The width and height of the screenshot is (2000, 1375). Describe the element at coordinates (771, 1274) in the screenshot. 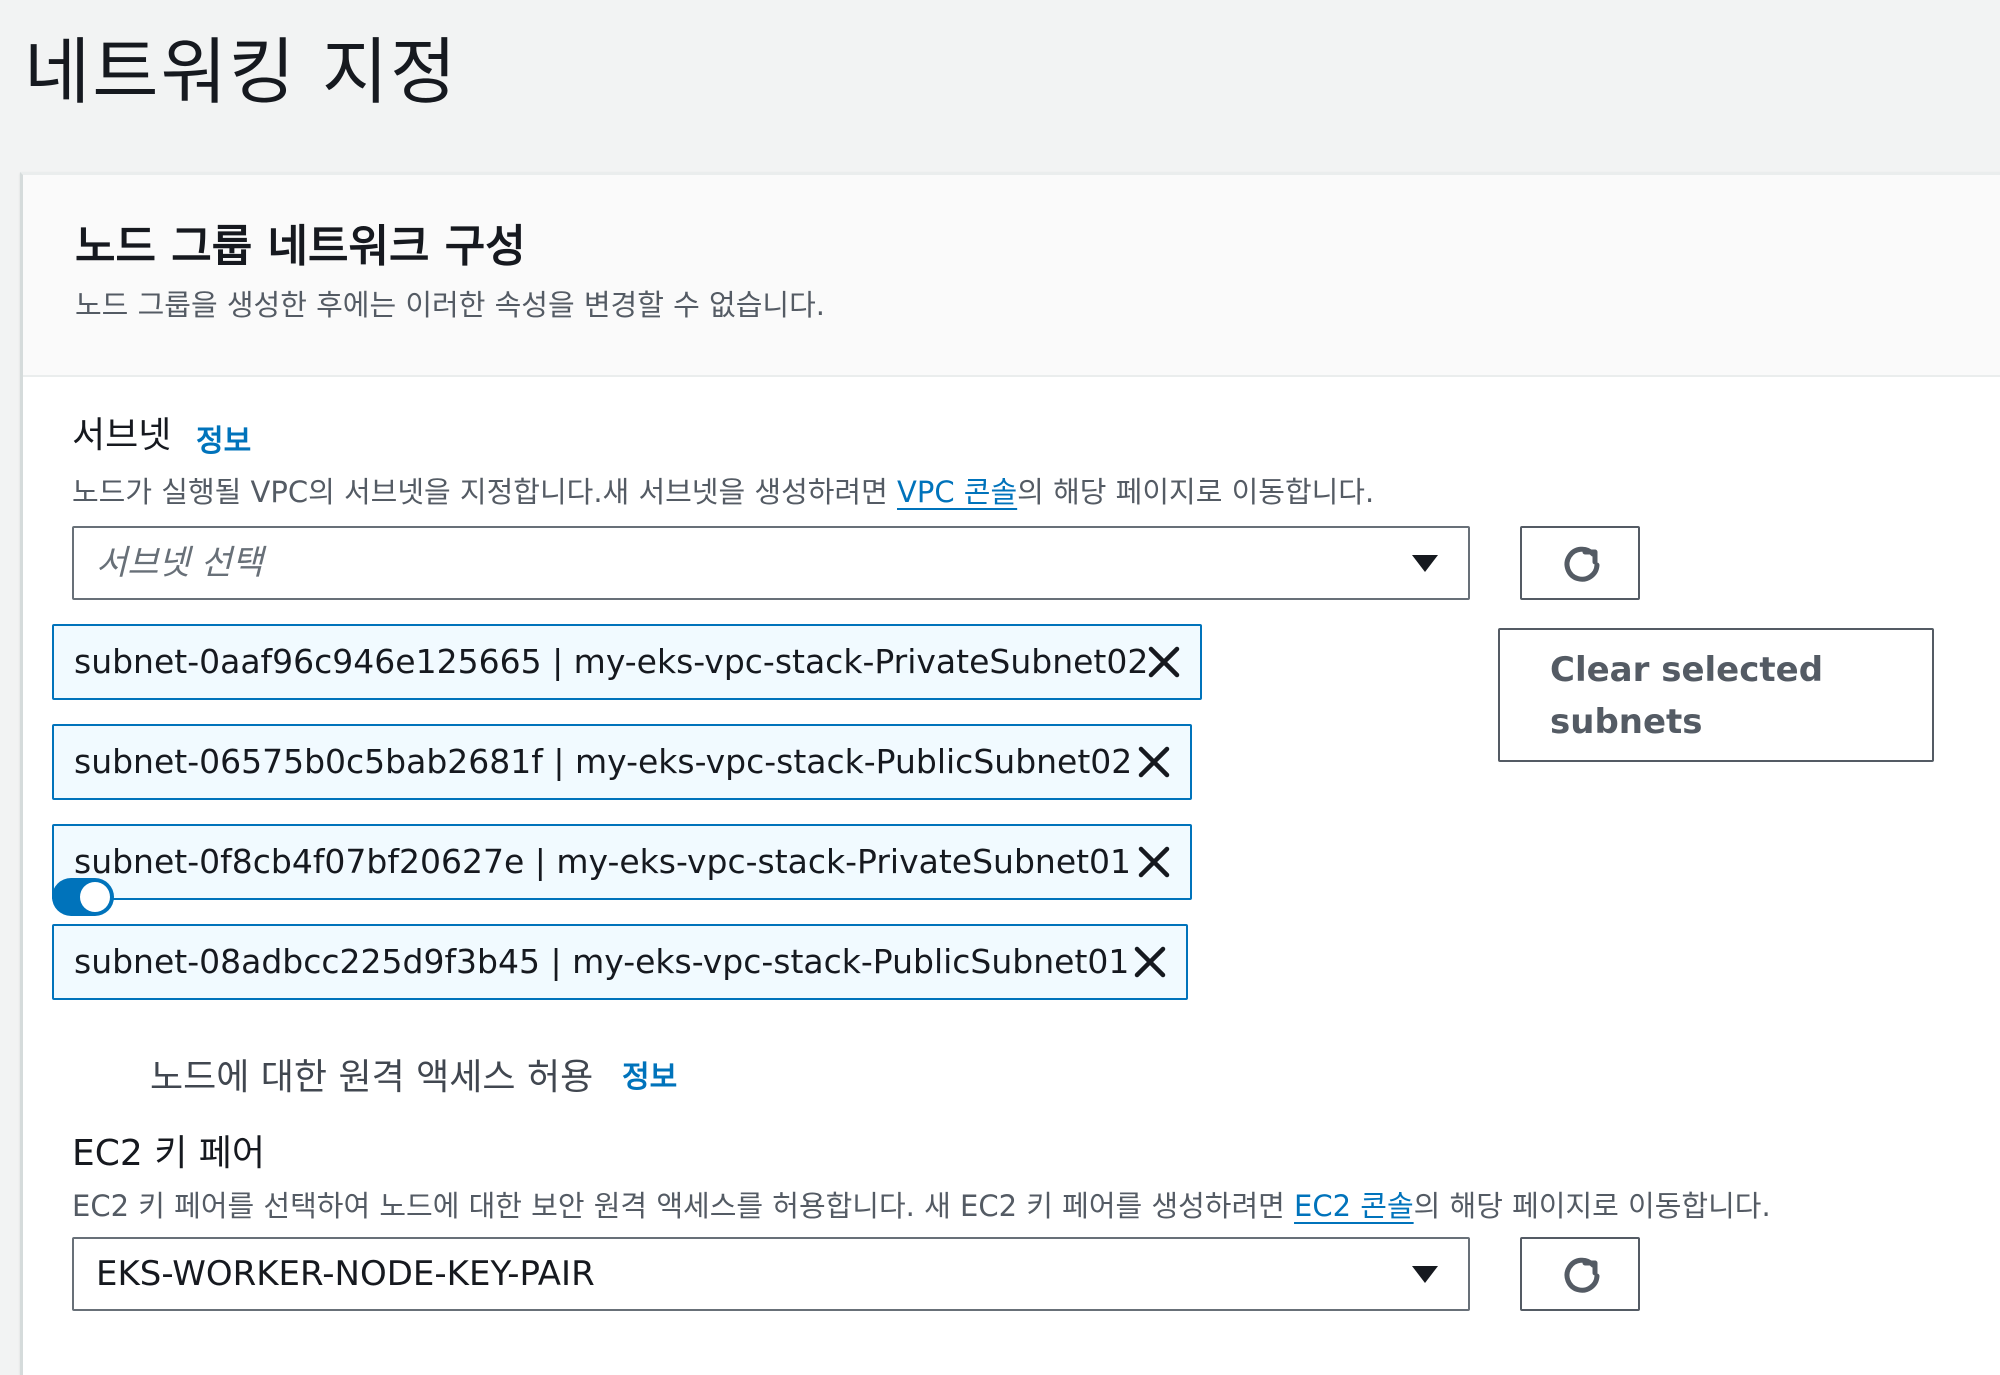

I see `key-pair-select: EKS-WORKER-NODE-KEY-PAIR` at that location.